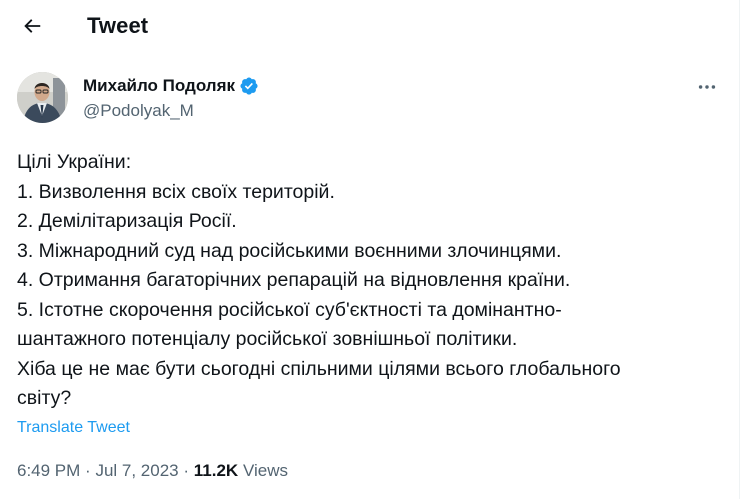 This screenshot has height=499, width=740. I want to click on avatar, so click(42, 97).